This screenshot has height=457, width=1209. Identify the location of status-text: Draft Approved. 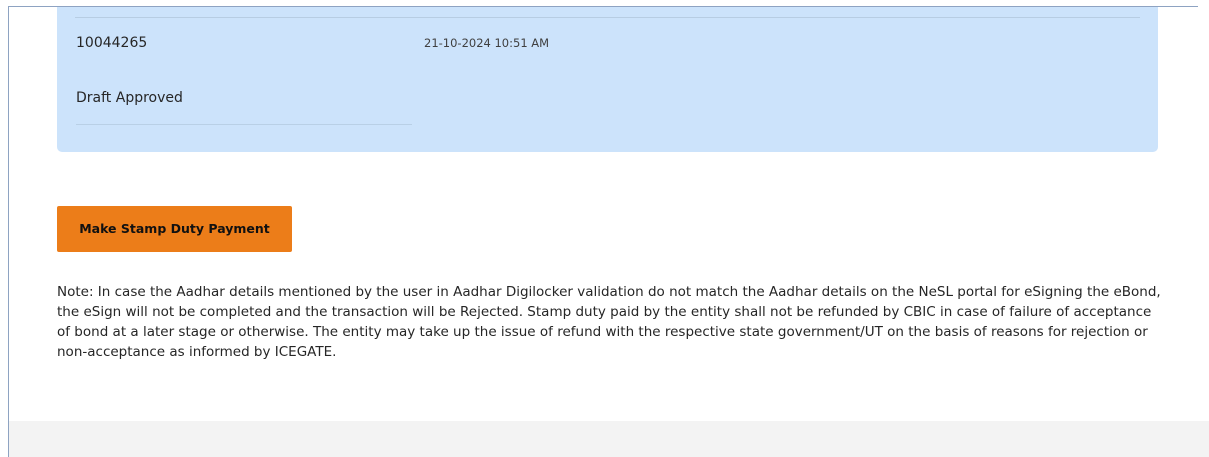
(129, 98).